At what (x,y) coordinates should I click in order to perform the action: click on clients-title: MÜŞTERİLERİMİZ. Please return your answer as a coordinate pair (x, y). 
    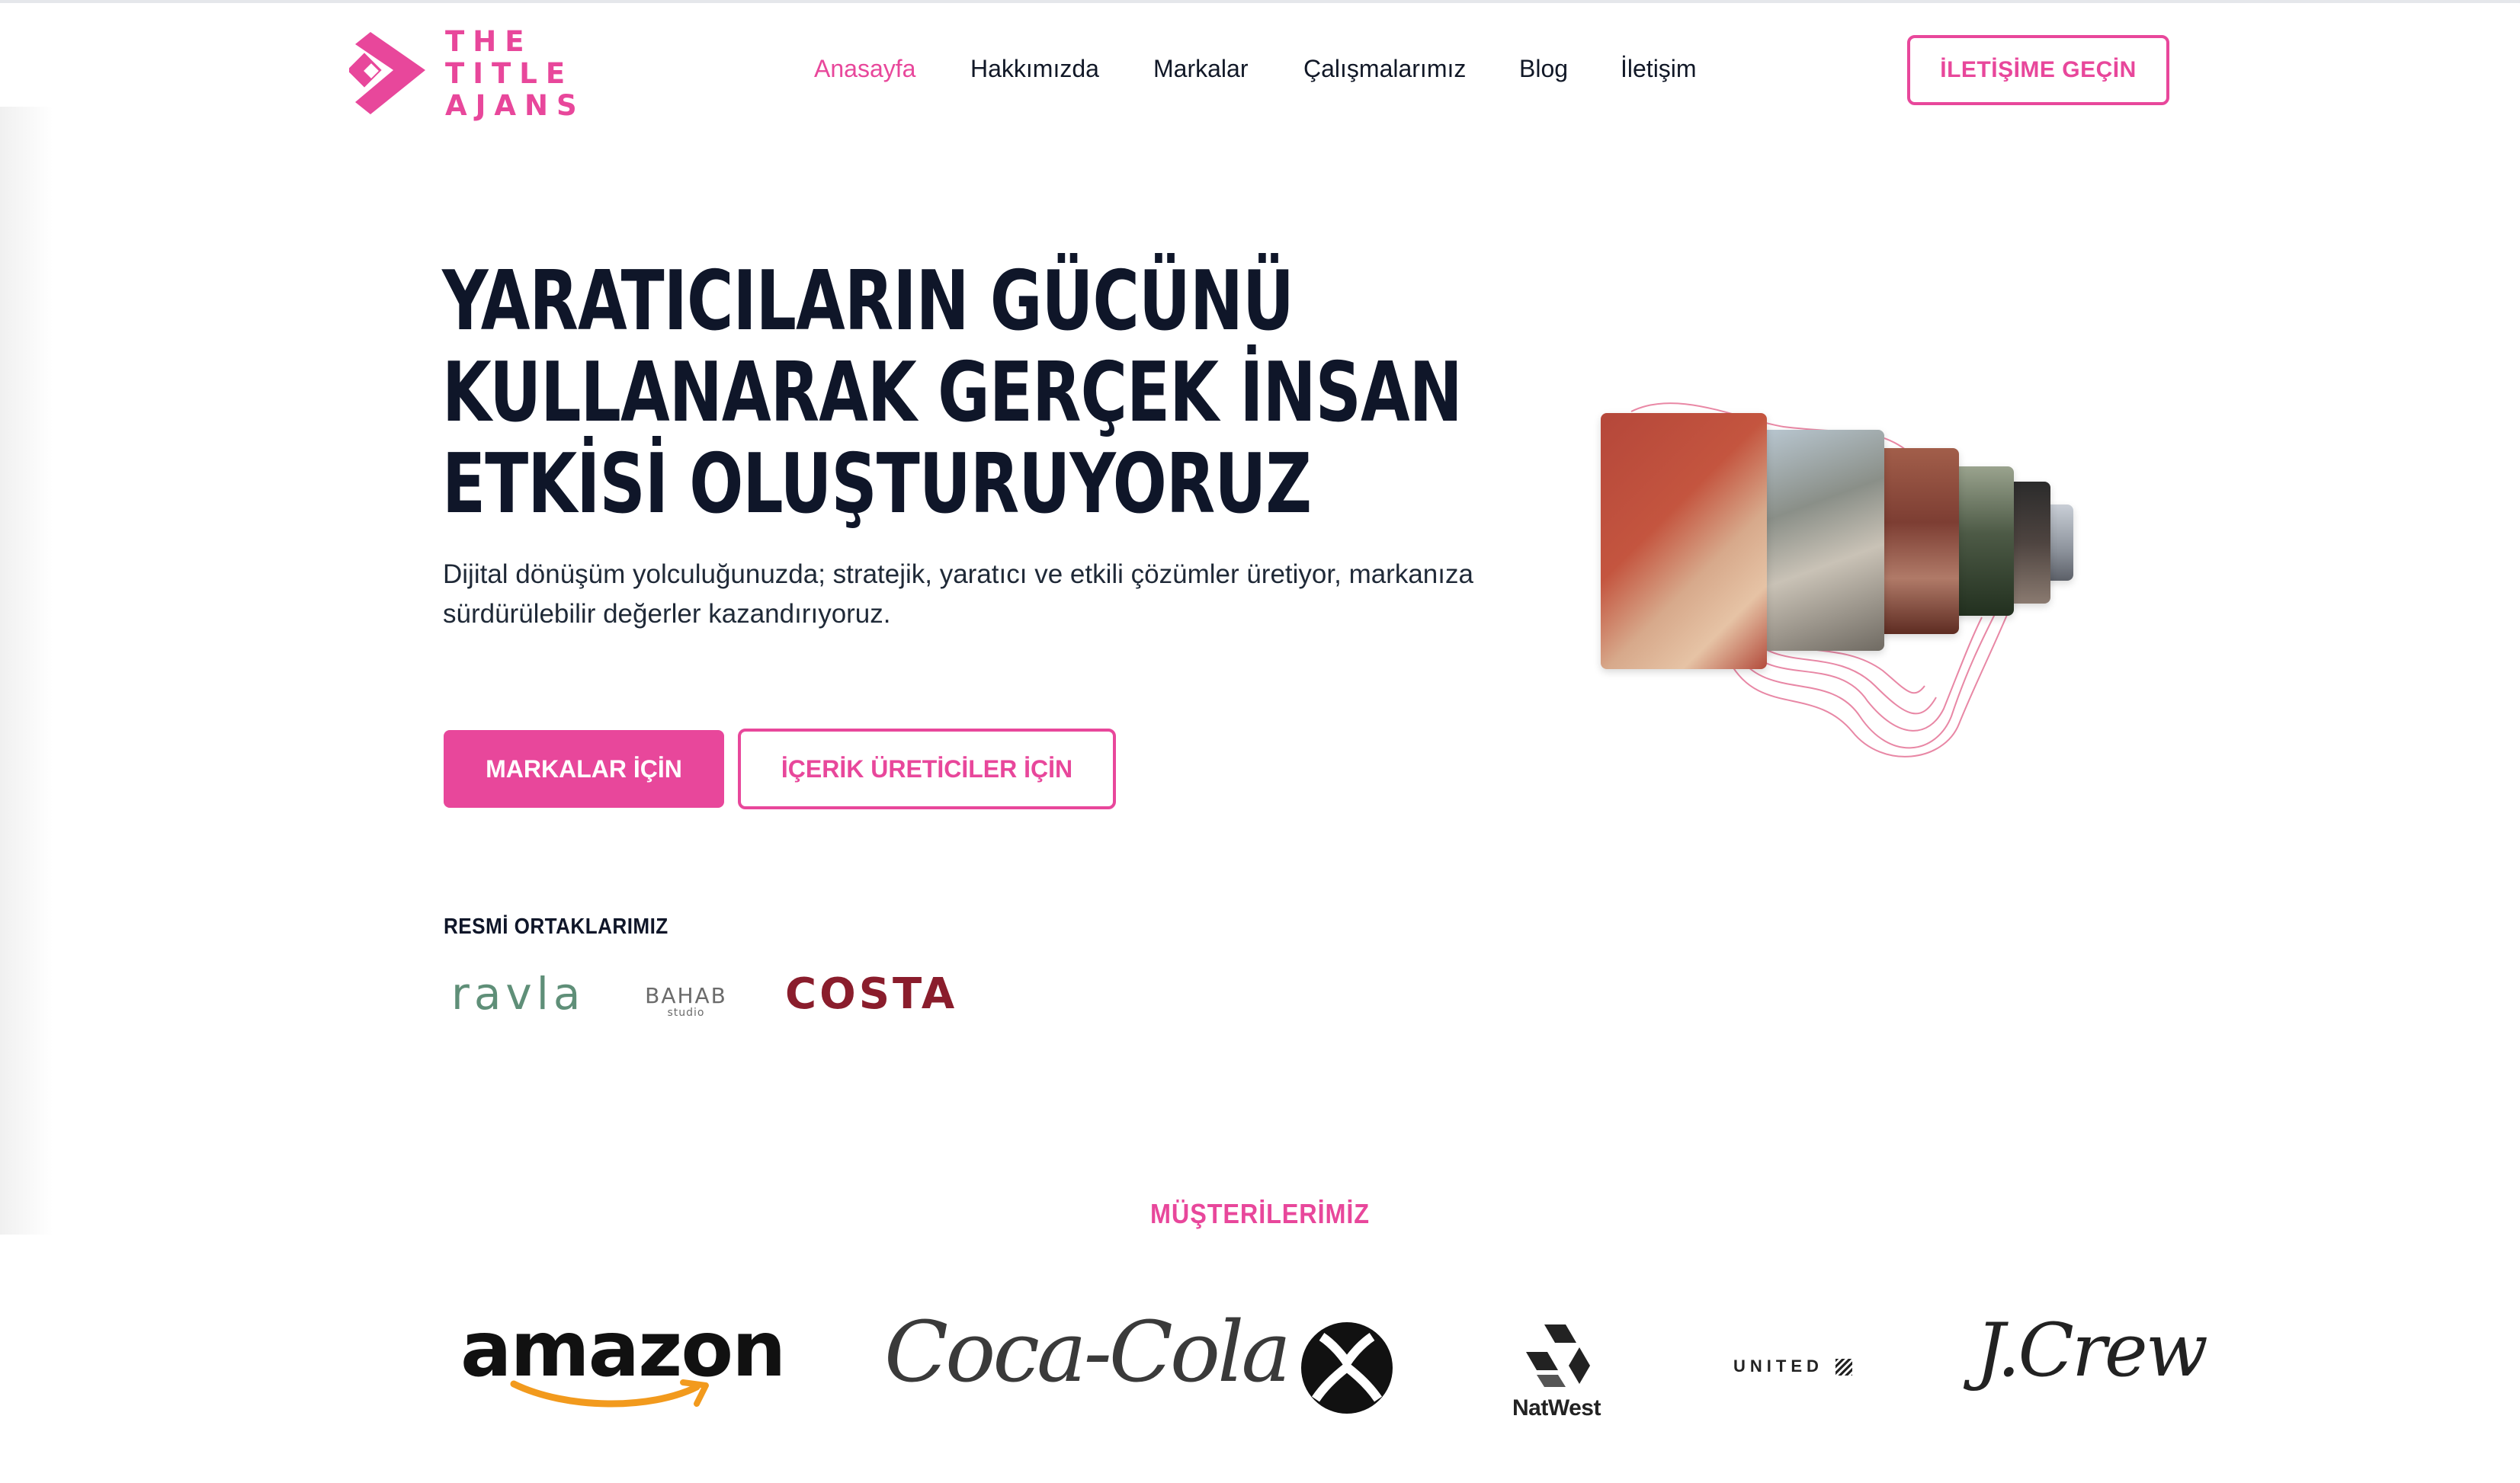
    Looking at the image, I should click on (1260, 1214).